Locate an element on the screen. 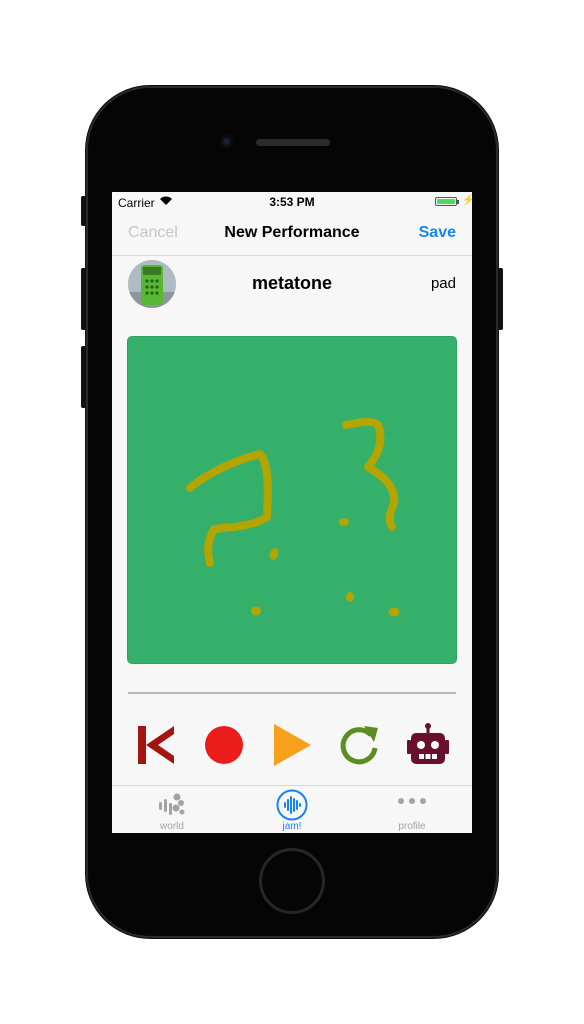 The height and width of the screenshot is (1024, 584). tab-profile-label: profile is located at coordinates (412, 826).